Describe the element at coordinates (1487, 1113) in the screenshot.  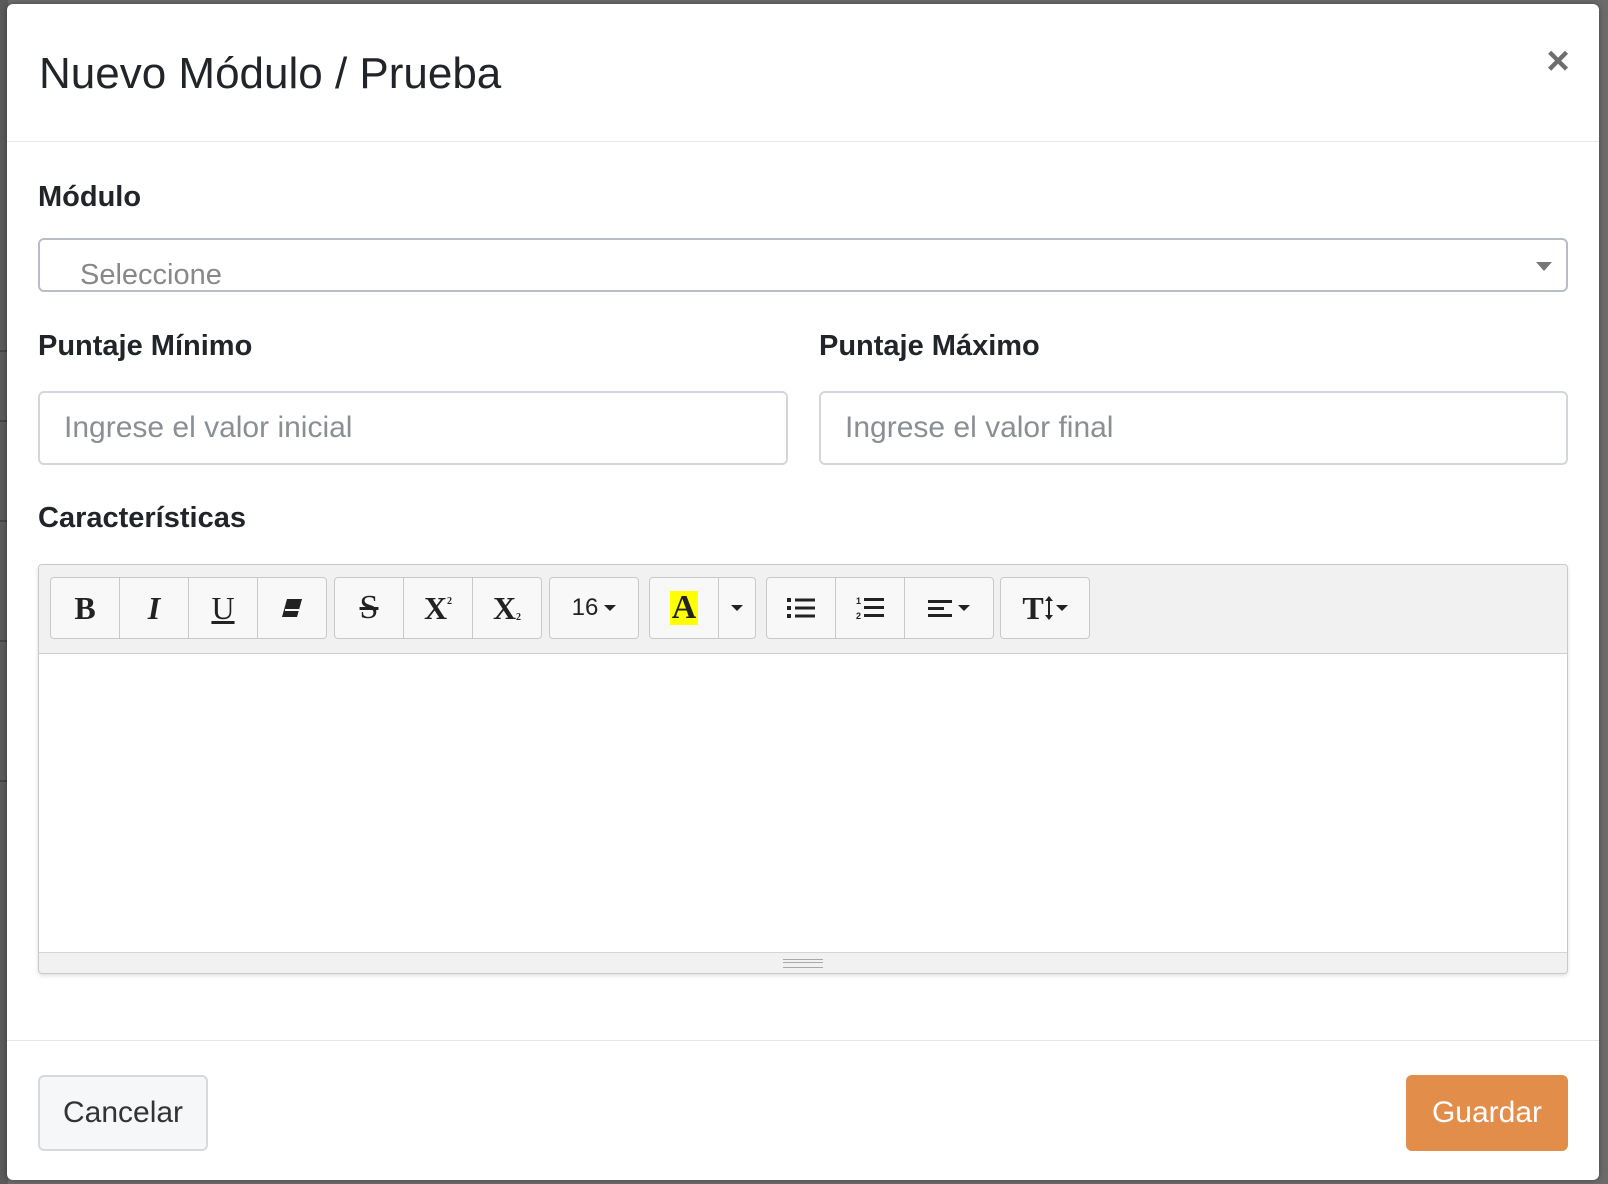
I see `save-button: Guardar` at that location.